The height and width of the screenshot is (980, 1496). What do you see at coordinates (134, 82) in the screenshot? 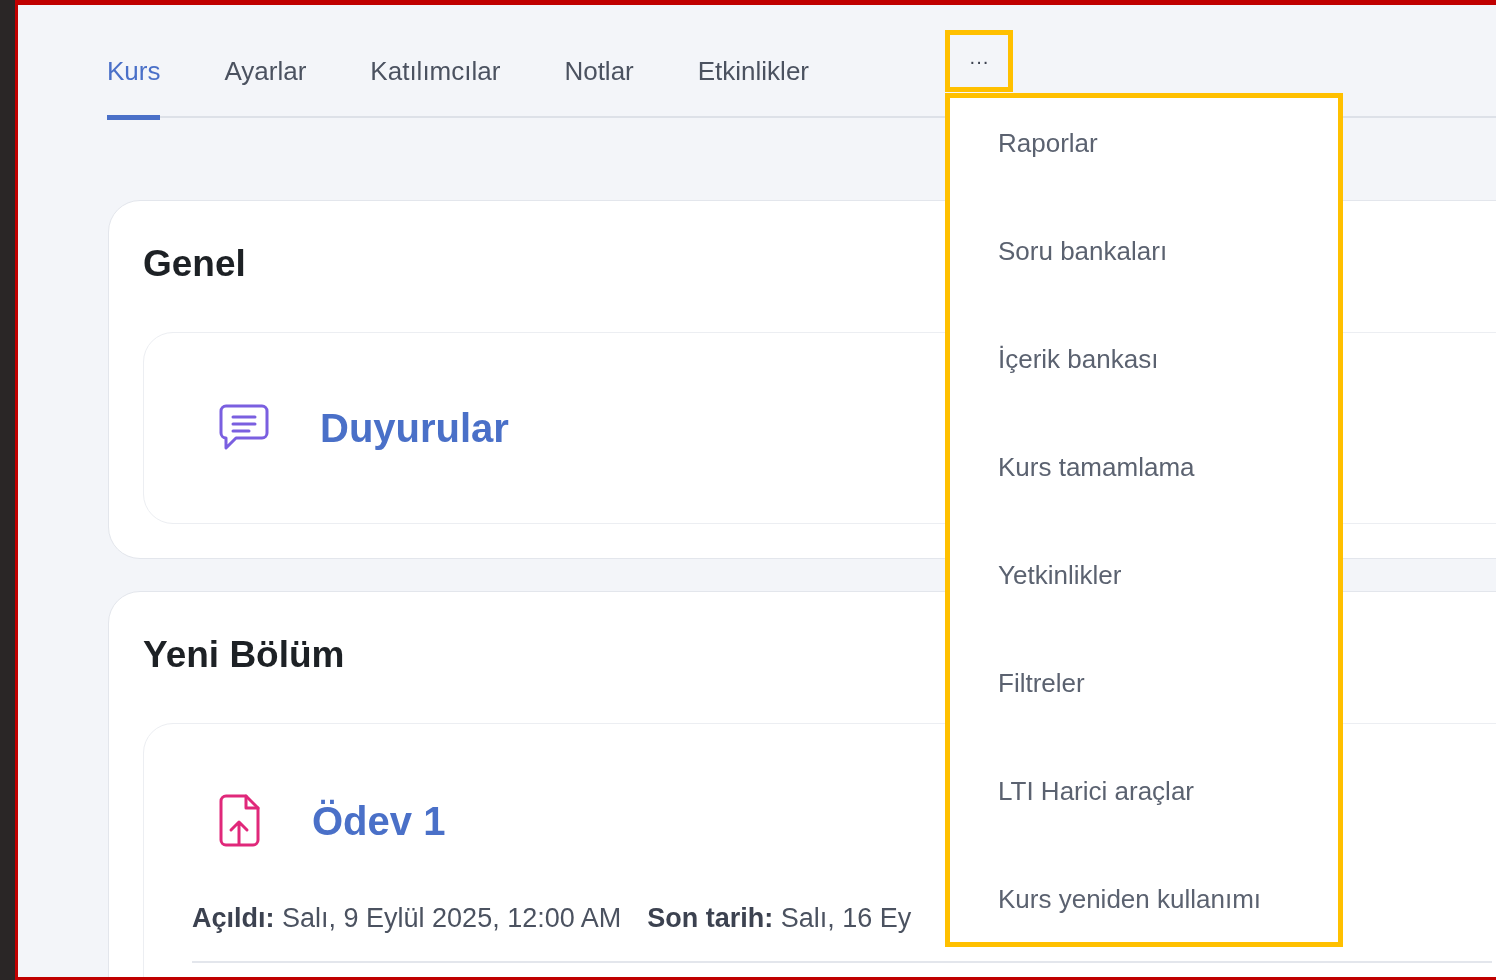
I see `tab: Kurs` at bounding box center [134, 82].